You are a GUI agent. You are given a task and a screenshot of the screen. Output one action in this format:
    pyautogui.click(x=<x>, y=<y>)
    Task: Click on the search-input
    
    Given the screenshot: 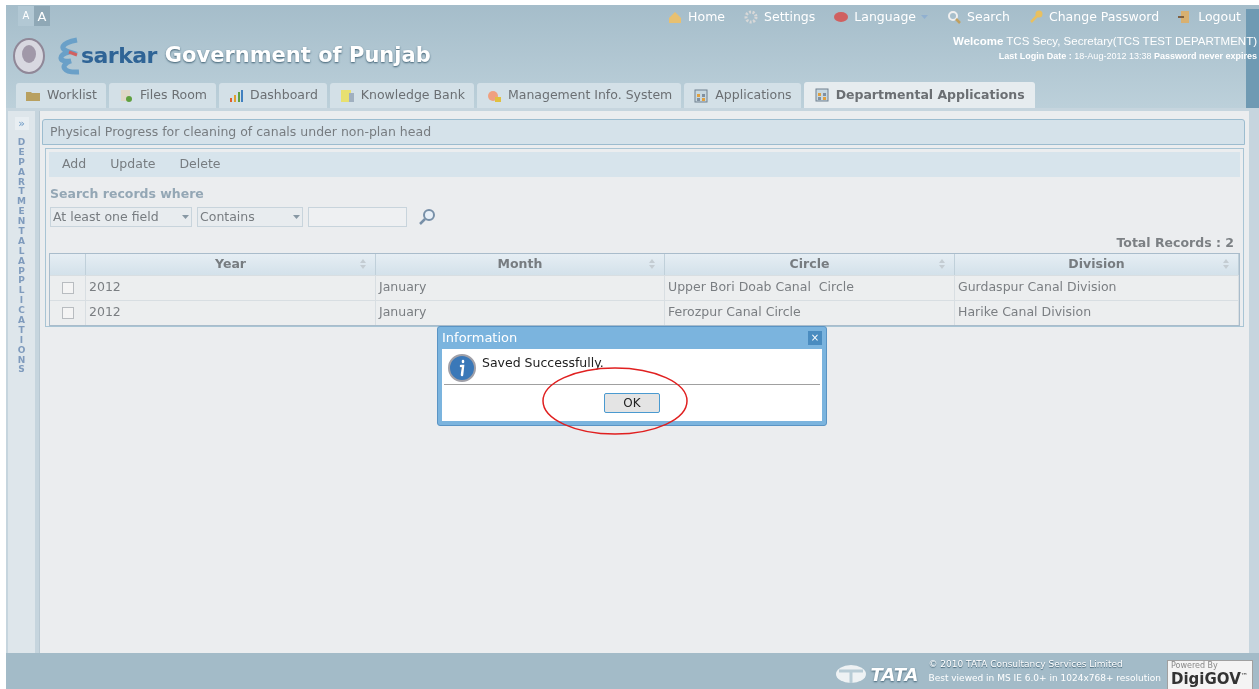 What is the action you would take?
    pyautogui.click(x=357, y=217)
    